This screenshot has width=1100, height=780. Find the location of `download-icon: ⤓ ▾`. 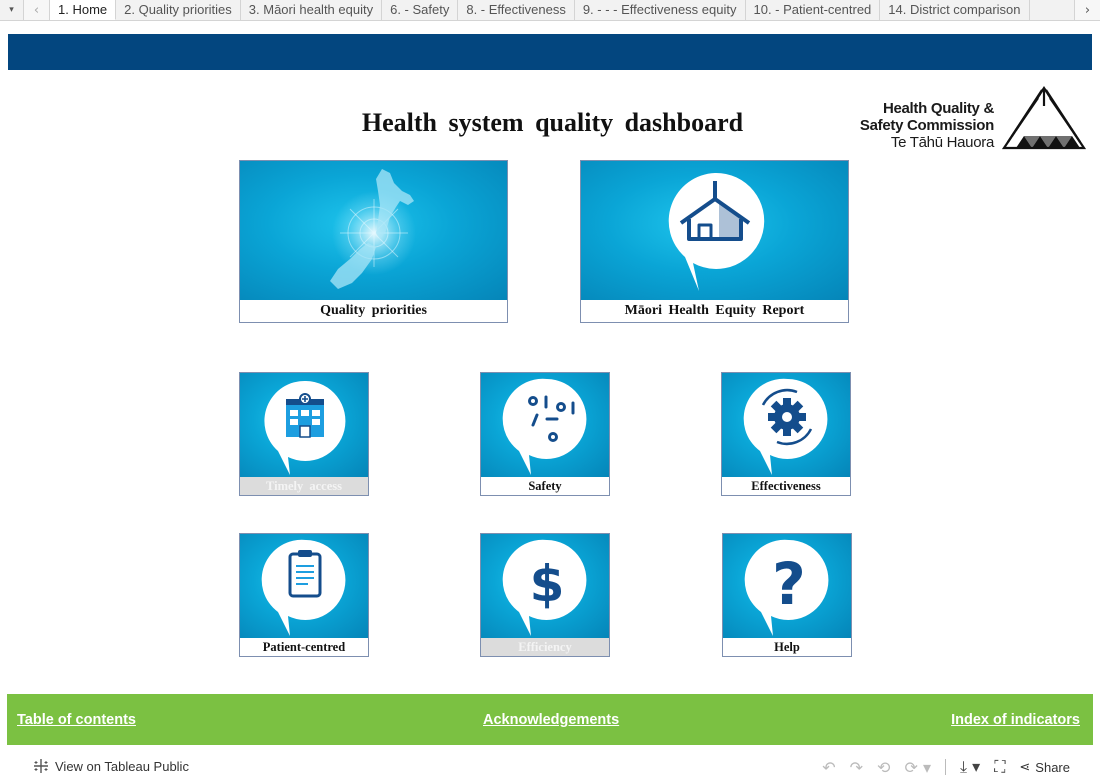

download-icon: ⤓ ▾ is located at coordinates (970, 767).